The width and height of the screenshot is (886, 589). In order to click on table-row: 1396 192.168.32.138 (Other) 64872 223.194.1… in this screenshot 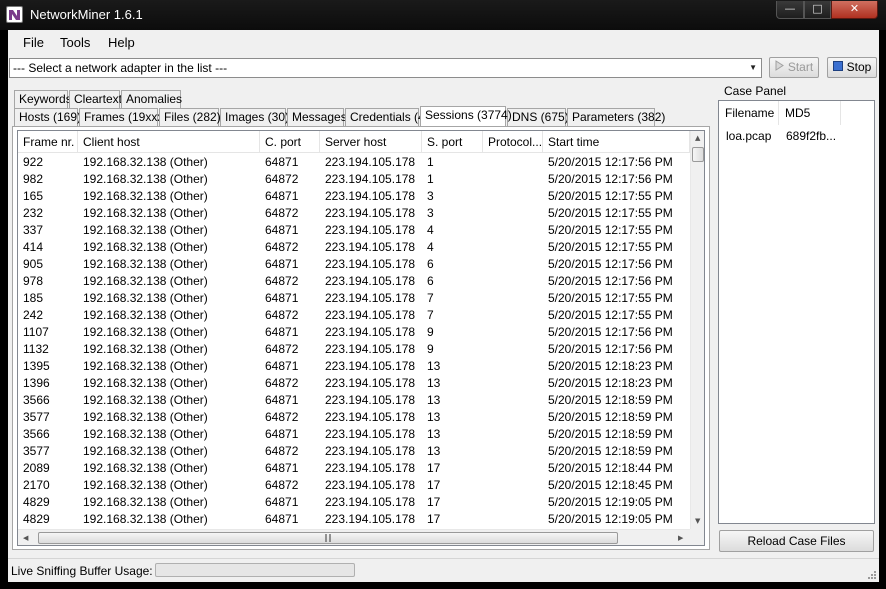, I will do `click(354, 383)`.